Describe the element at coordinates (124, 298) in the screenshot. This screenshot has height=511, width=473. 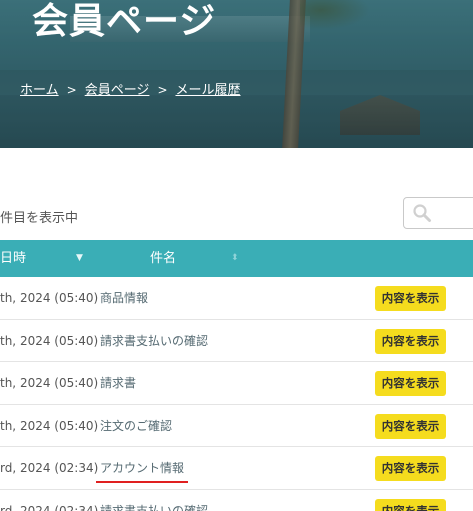
I see `cell-subject: 商品情報` at that location.